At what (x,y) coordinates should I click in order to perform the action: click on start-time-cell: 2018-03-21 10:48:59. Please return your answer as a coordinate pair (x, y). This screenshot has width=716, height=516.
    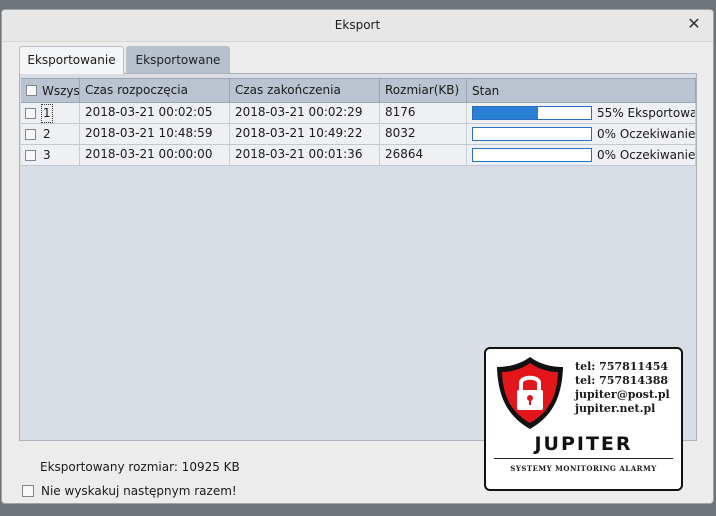
    Looking at the image, I should click on (155, 134).